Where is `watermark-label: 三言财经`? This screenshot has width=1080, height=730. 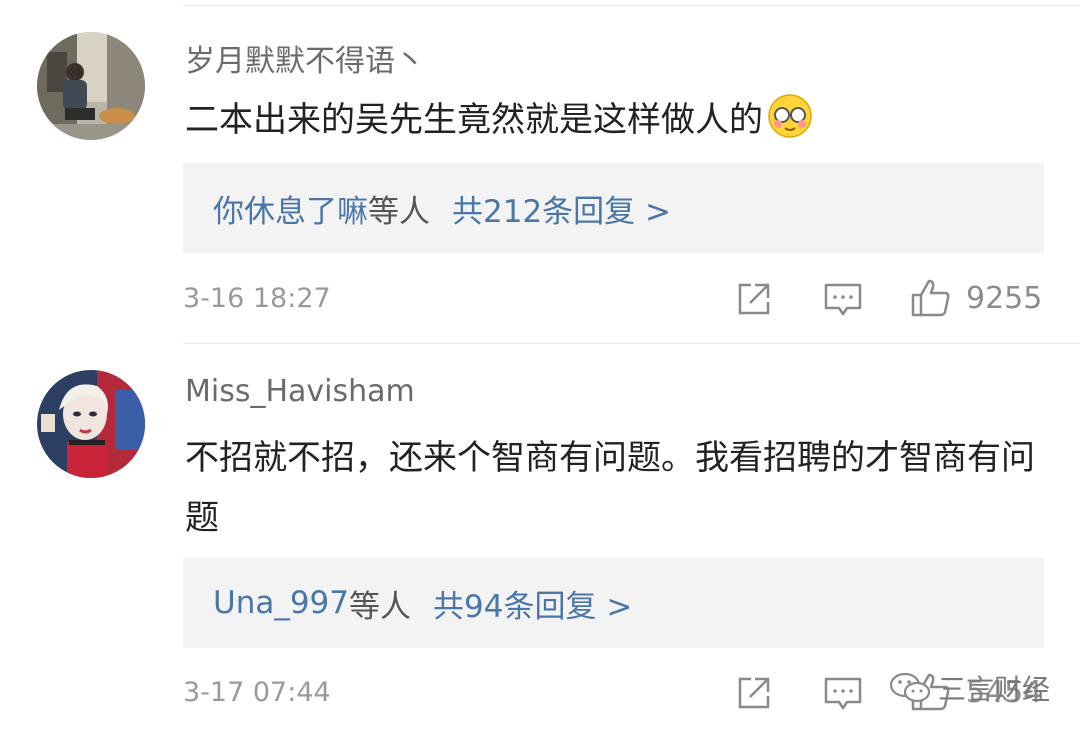 watermark-label: 三言财经 is located at coordinates (994, 689).